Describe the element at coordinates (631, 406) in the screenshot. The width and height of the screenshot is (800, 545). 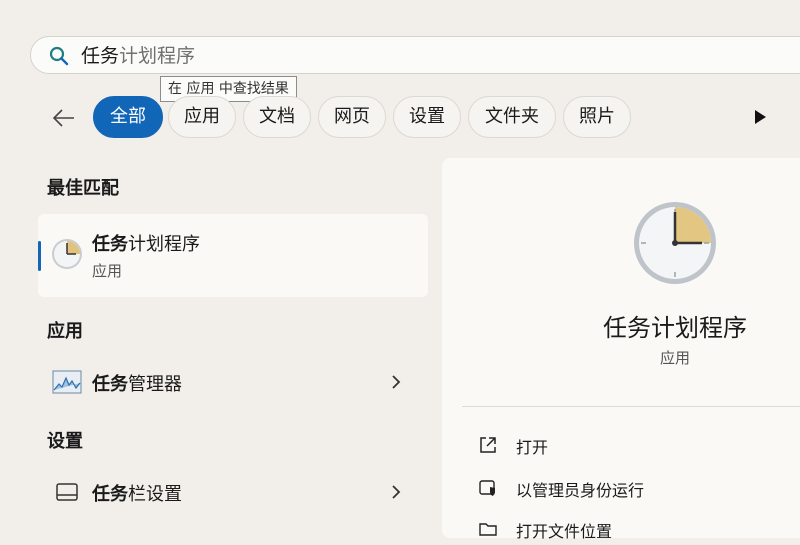
I see `detail-divider` at that location.